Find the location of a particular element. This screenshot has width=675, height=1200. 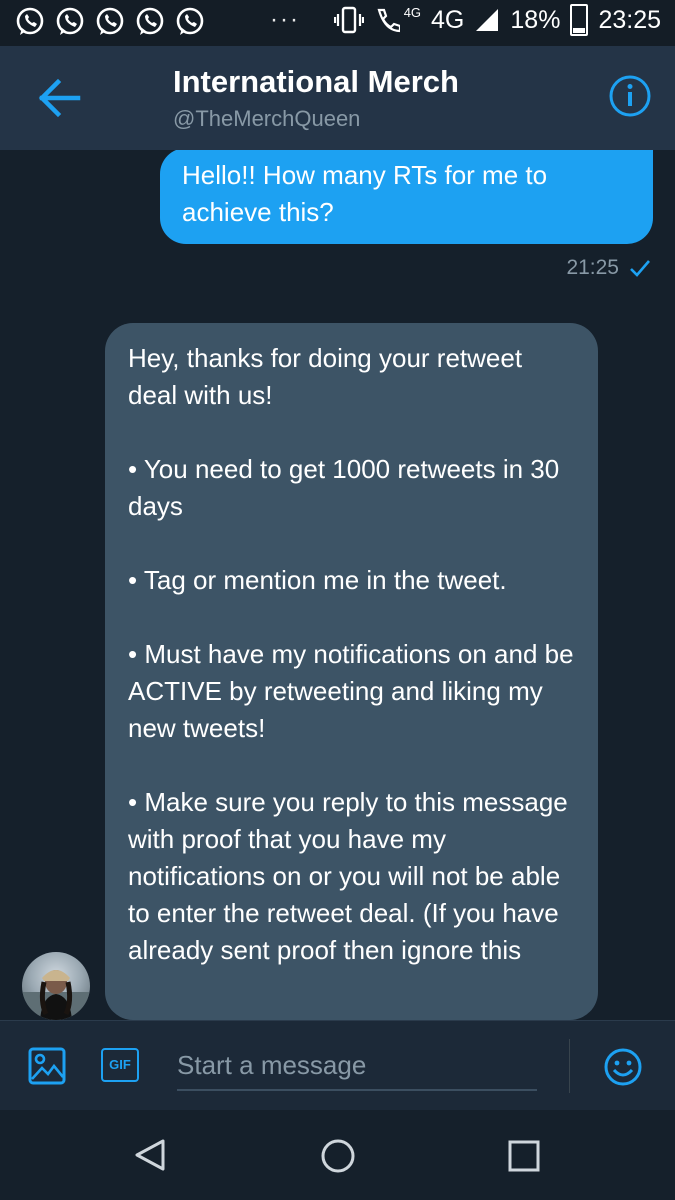

battery-percent: 18% is located at coordinates (535, 19).